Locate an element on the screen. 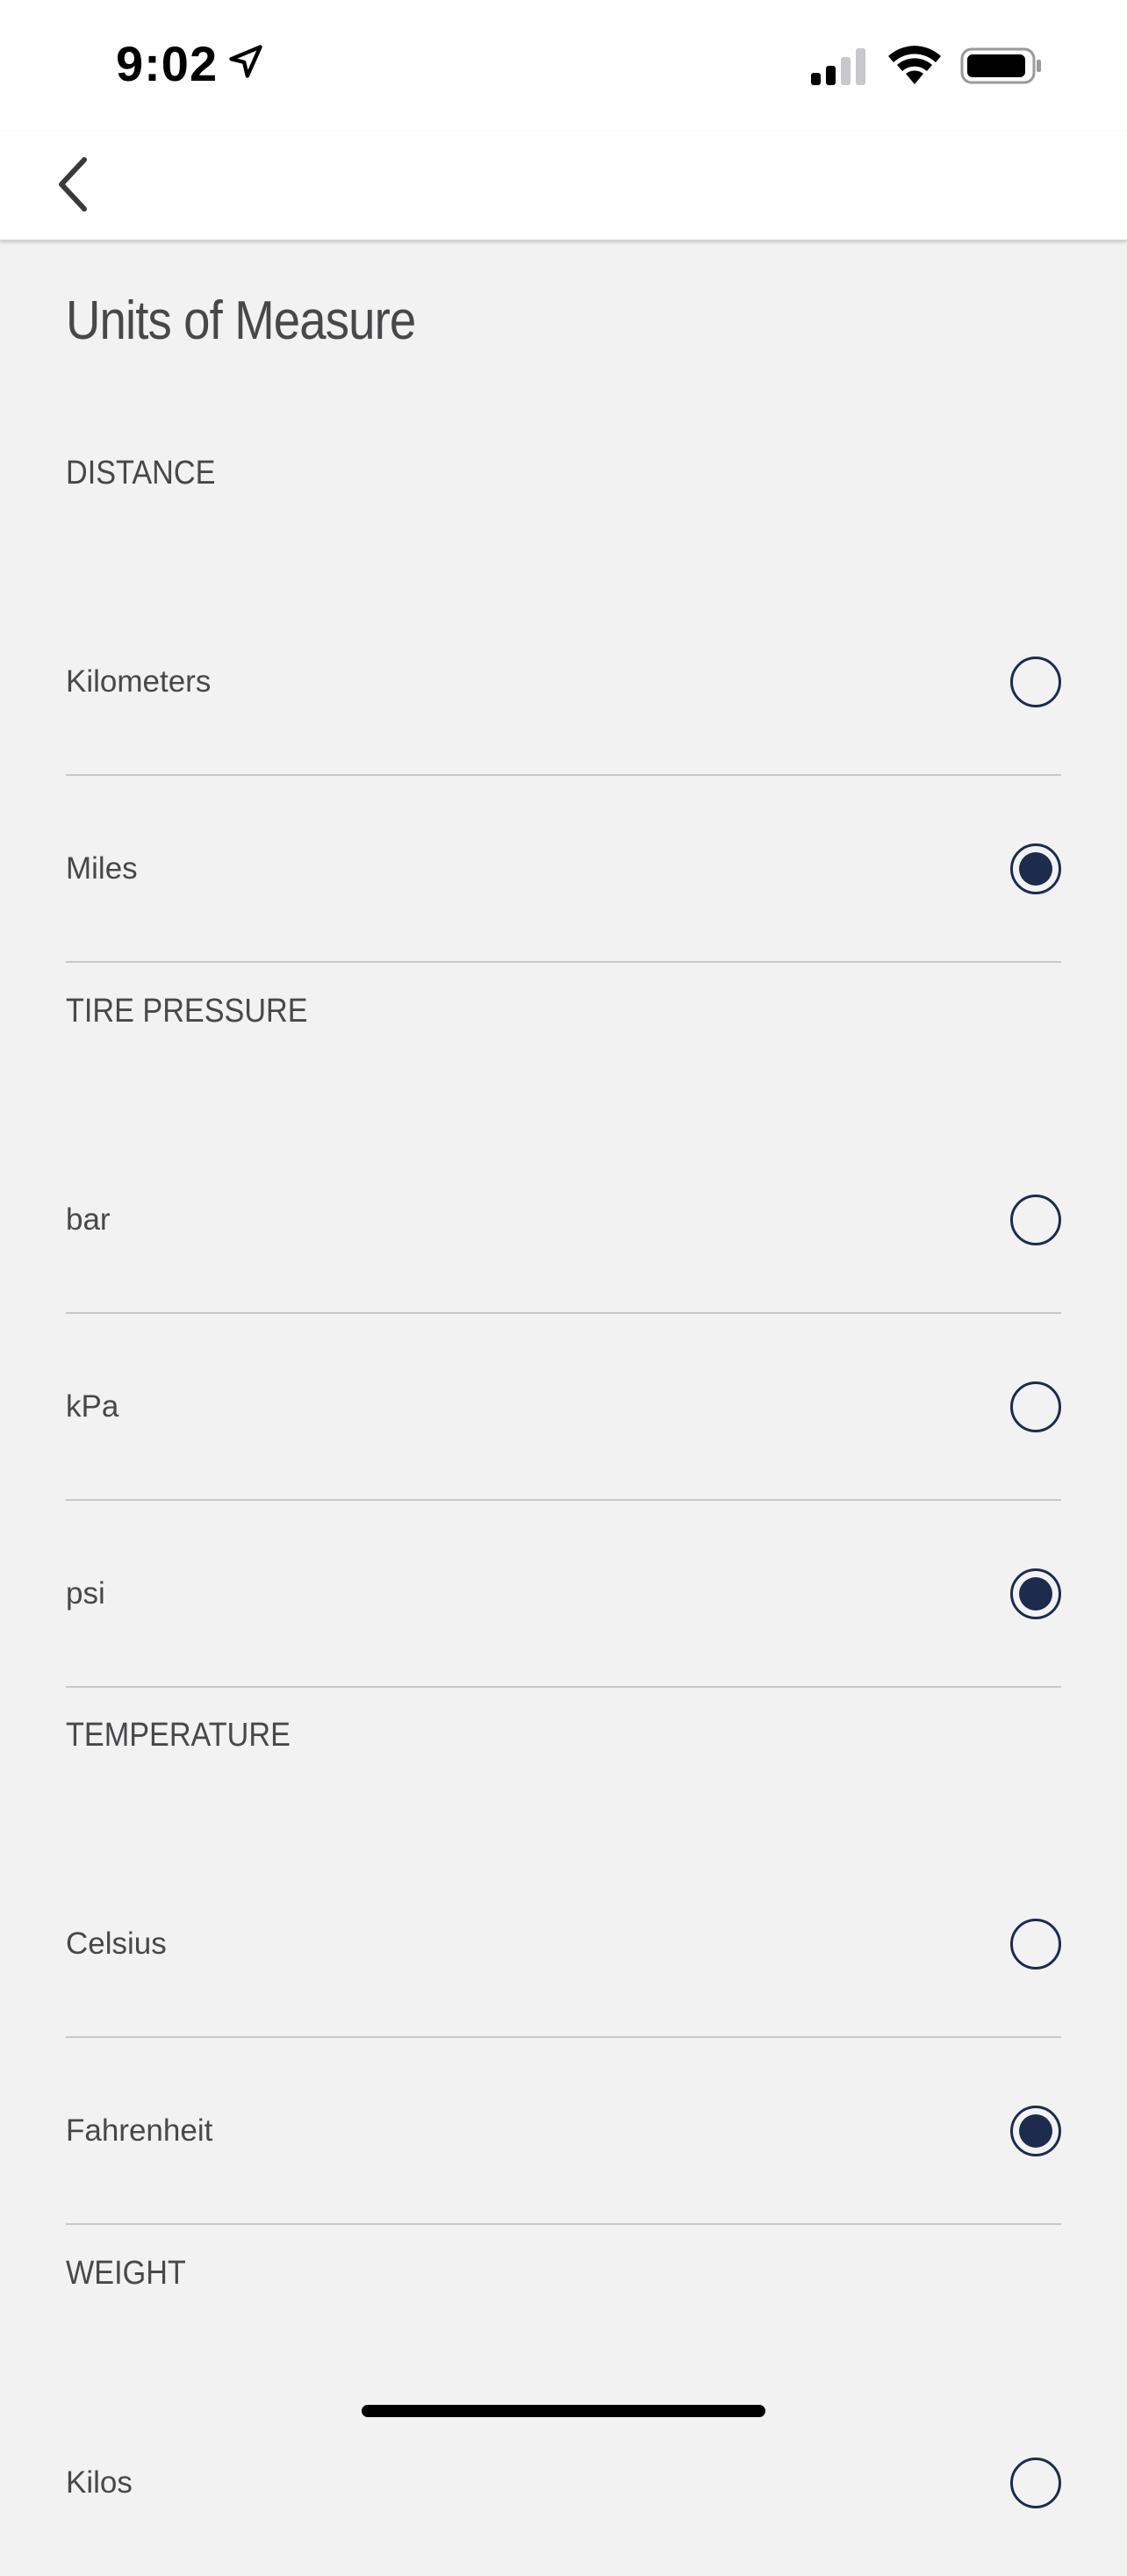  section-header-weight: WEIGHT is located at coordinates (126, 2273).